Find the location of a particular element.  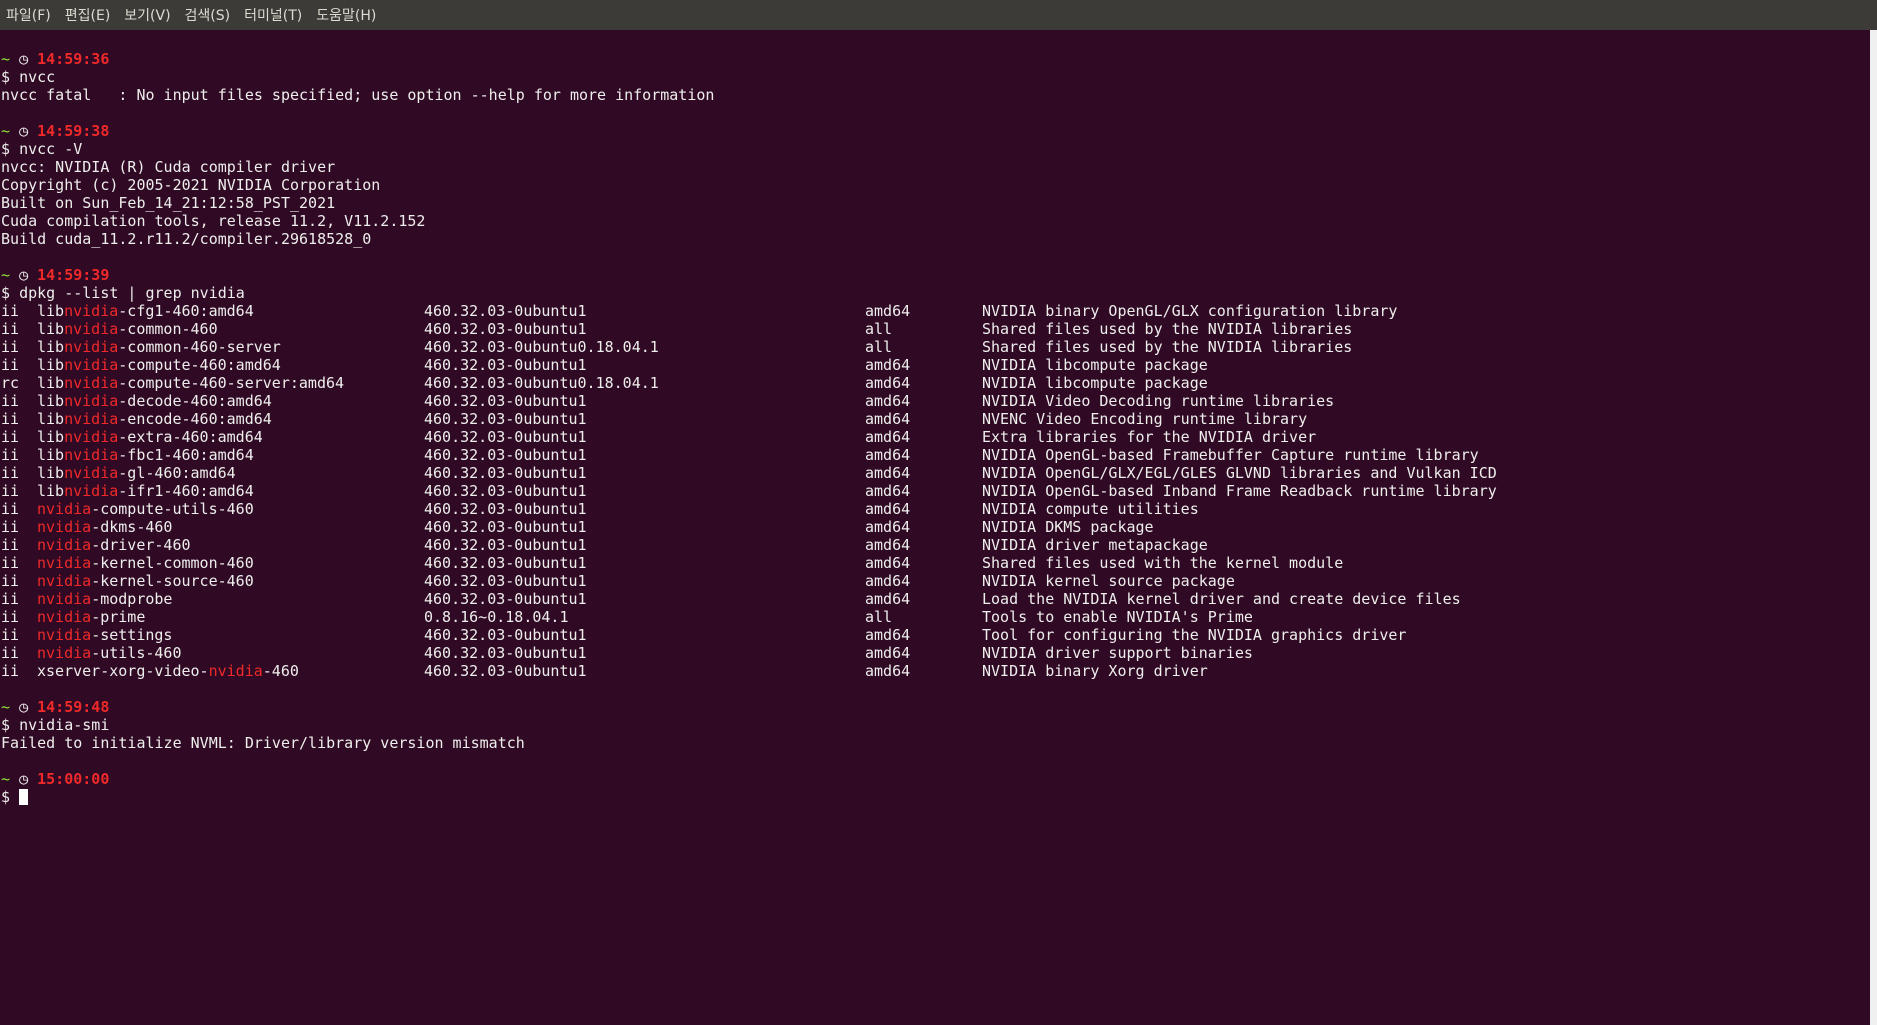

text-cursor is located at coordinates (24, 797).